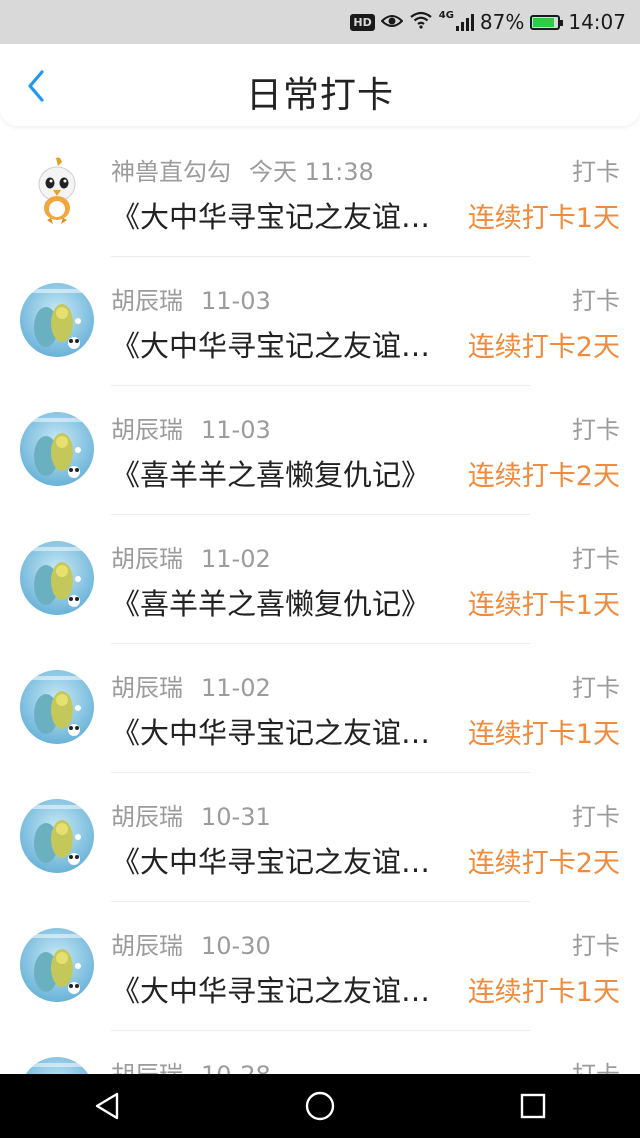 The height and width of the screenshot is (1138, 640). I want to click on battery-icon, so click(547, 22).